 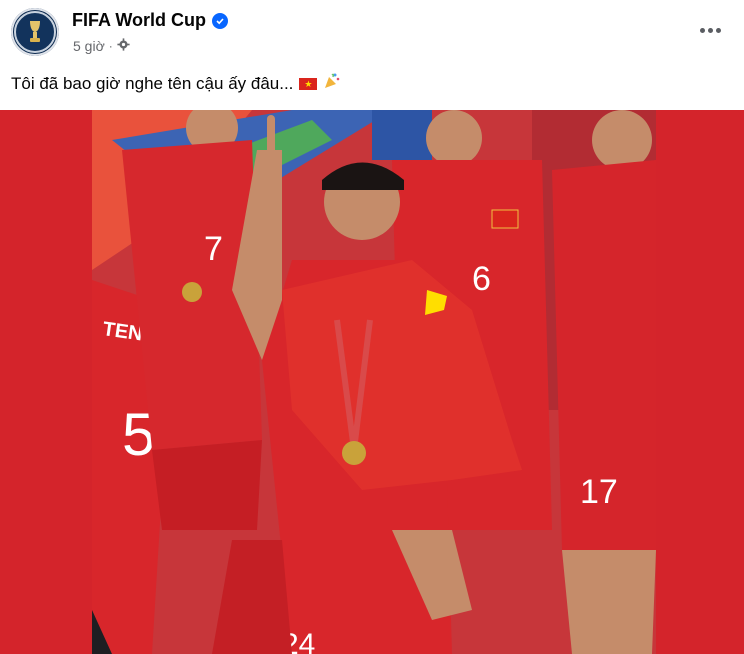 I want to click on trophy-icon, so click(x=35, y=32).